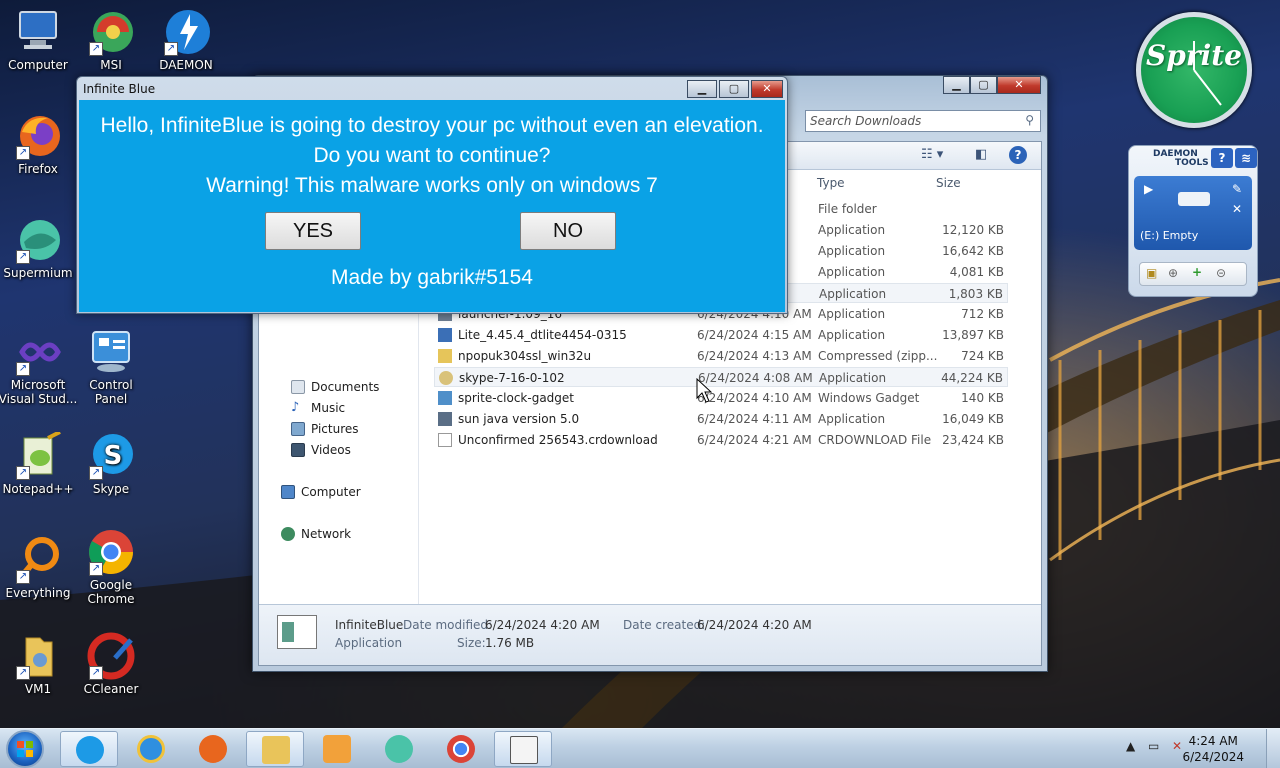  I want to click on yes-button: YES, so click(313, 231).